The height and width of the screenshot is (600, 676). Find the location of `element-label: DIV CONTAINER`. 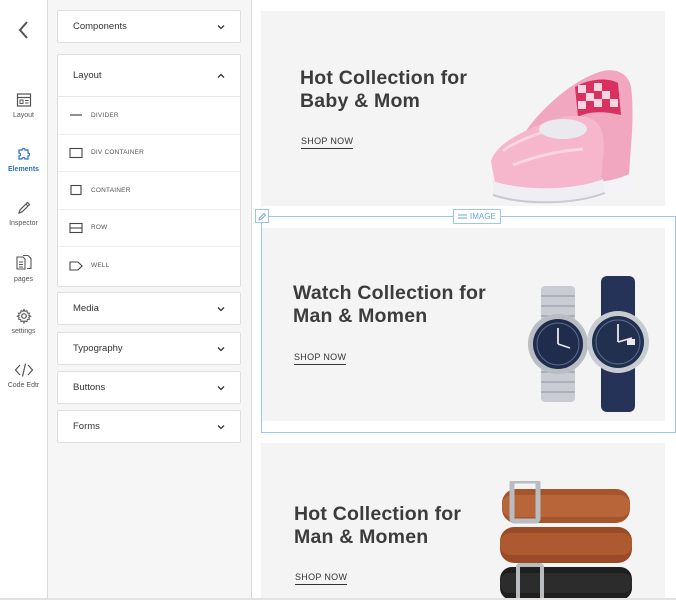

element-label: DIV CONTAINER is located at coordinates (118, 153).